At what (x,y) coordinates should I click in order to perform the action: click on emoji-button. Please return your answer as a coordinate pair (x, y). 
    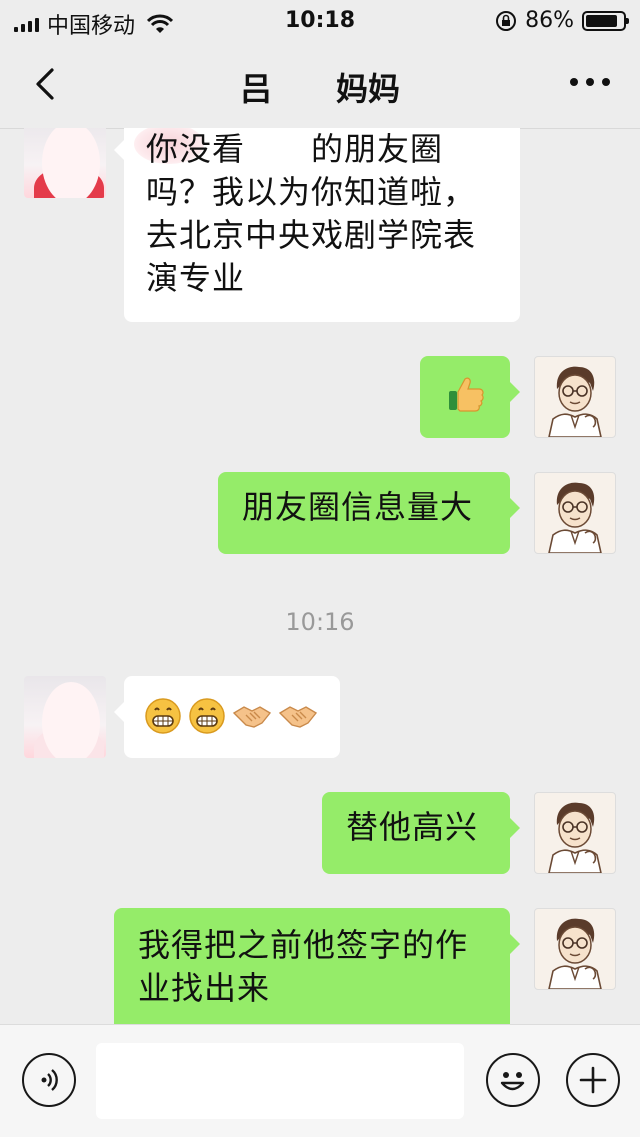
    Looking at the image, I should click on (513, 1080).